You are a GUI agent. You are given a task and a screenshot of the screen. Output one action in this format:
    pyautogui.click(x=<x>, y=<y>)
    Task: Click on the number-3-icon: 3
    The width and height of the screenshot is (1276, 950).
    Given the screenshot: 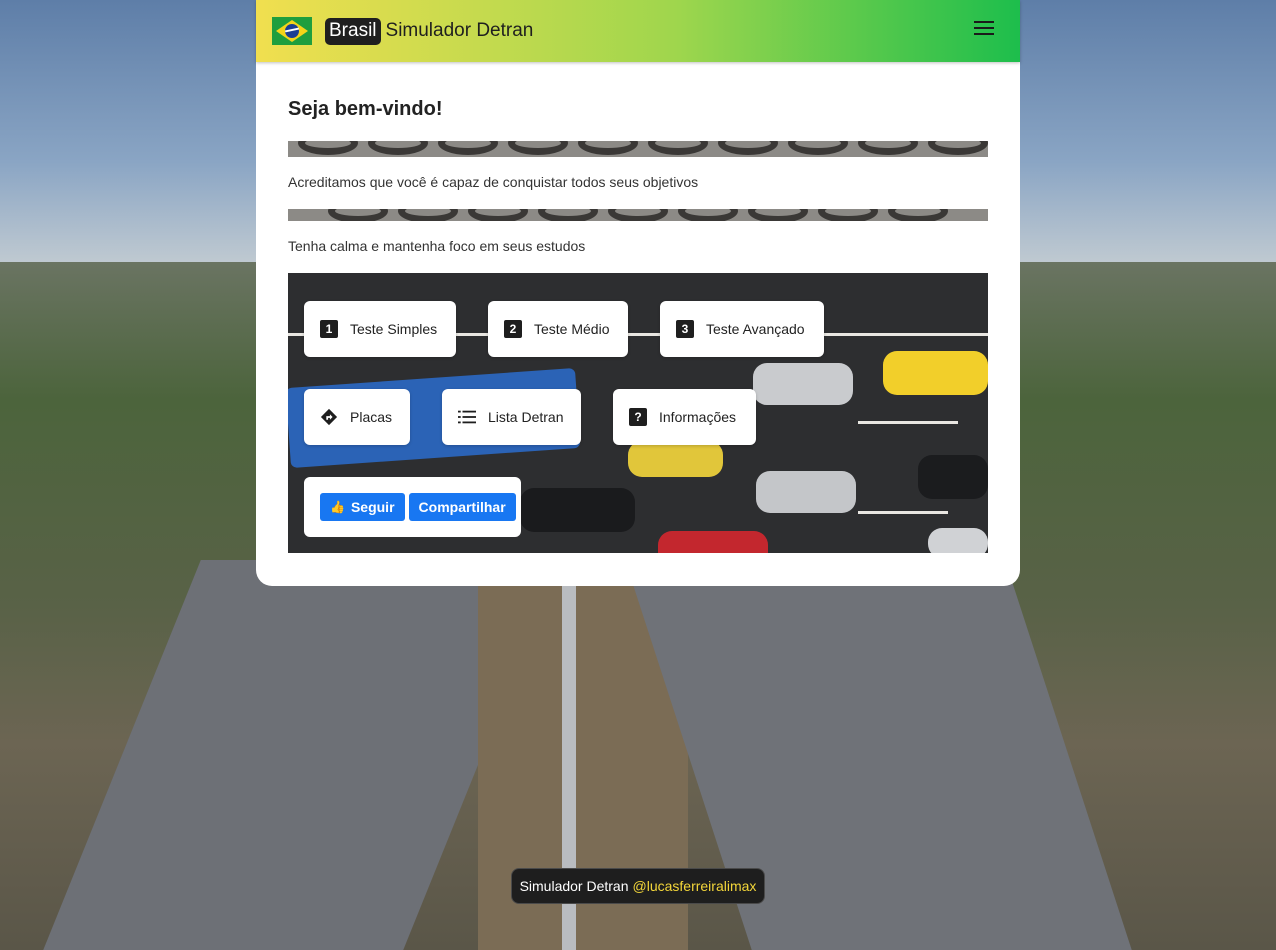 What is the action you would take?
    pyautogui.click(x=685, y=329)
    